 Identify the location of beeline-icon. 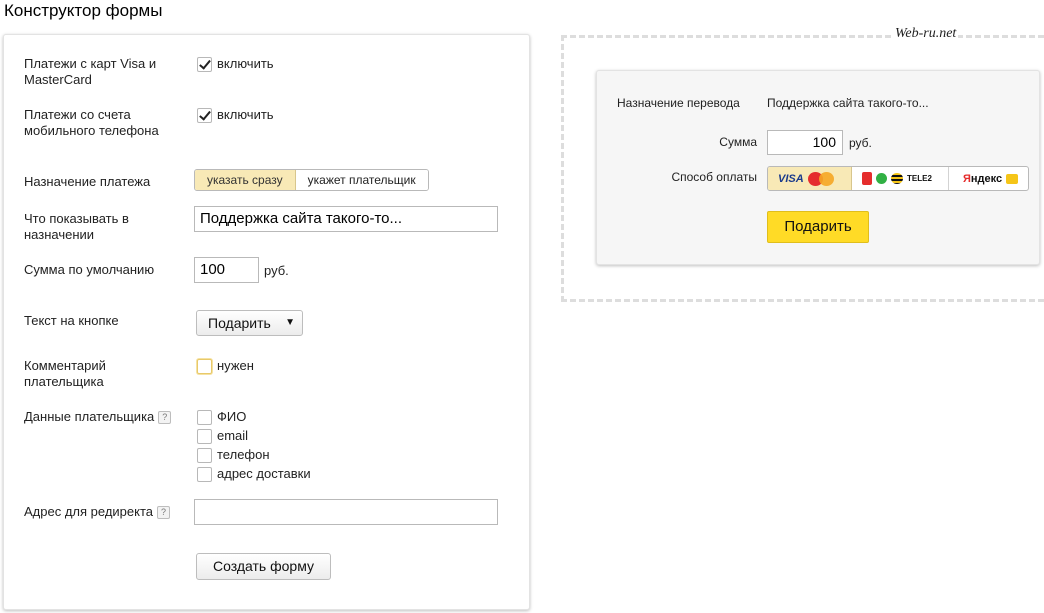
(897, 178).